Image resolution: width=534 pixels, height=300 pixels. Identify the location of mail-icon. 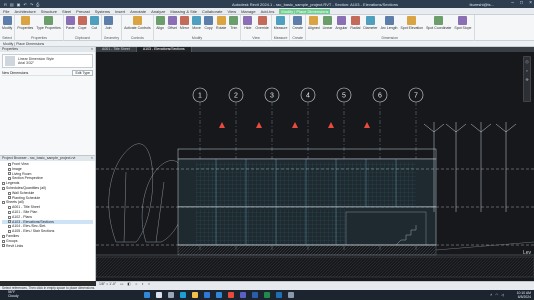
(219, 295).